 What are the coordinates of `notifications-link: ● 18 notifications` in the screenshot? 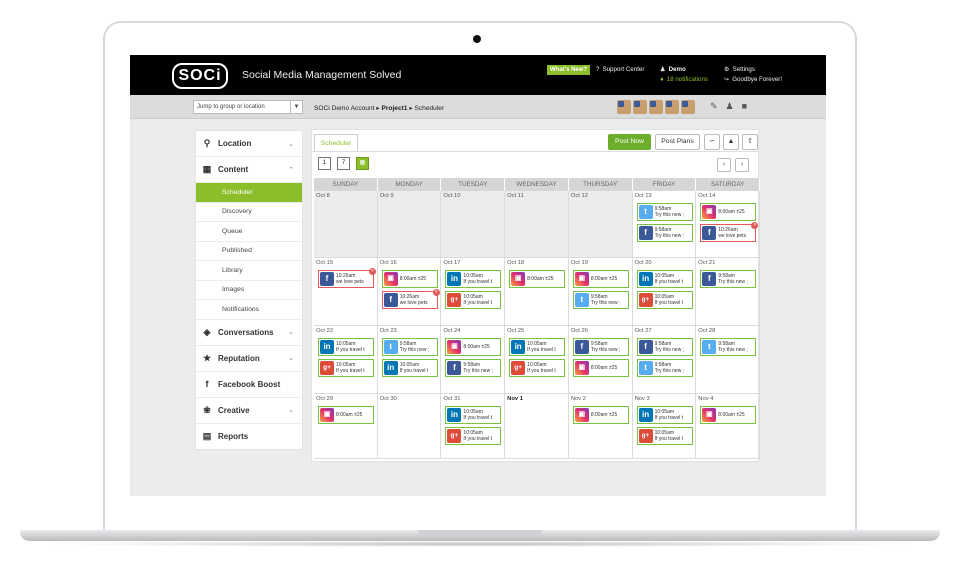 It's located at (684, 79).